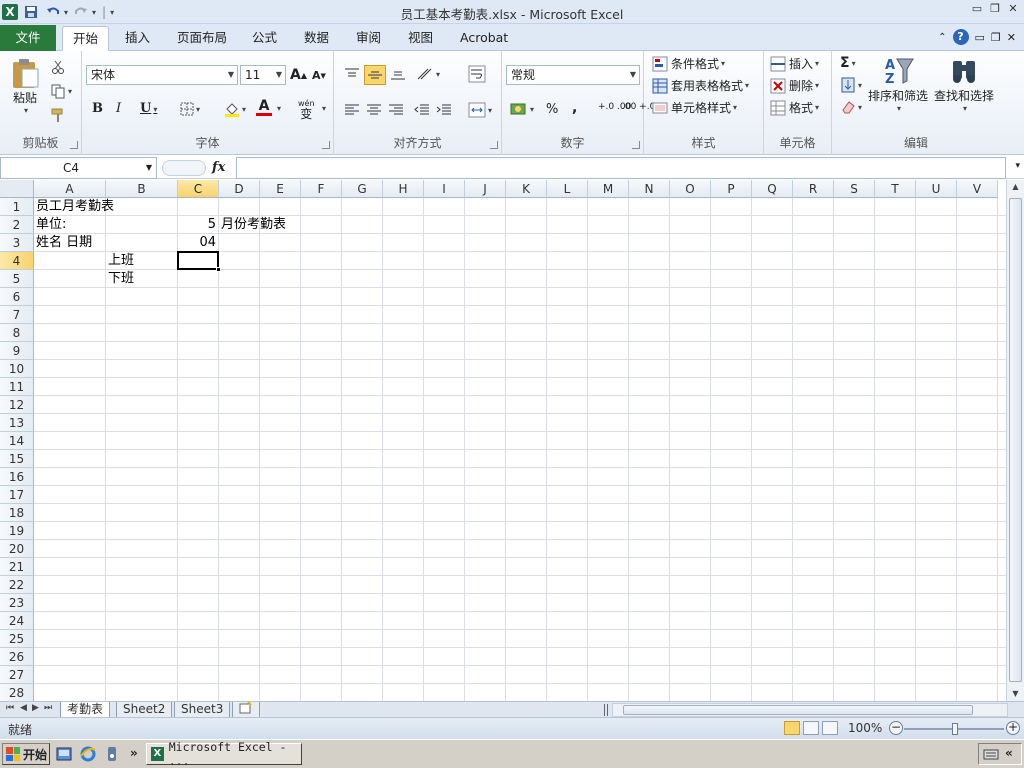 This screenshot has height=768, width=1024. What do you see at coordinates (298, 75) in the screenshot?
I see `grow-font-button: A ▲` at bounding box center [298, 75].